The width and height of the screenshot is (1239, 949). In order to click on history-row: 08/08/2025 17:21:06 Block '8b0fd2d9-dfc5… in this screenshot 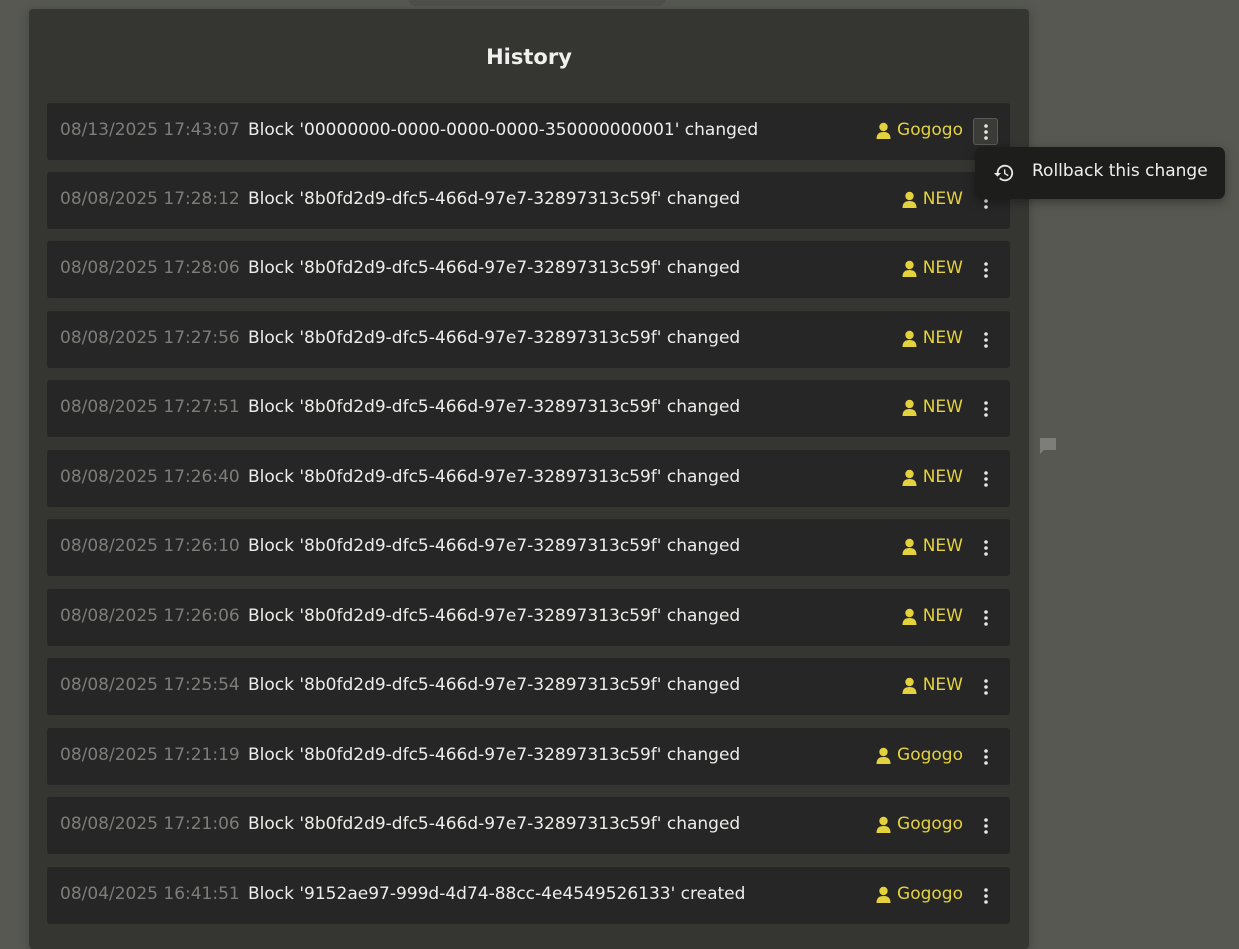, I will do `click(528, 825)`.